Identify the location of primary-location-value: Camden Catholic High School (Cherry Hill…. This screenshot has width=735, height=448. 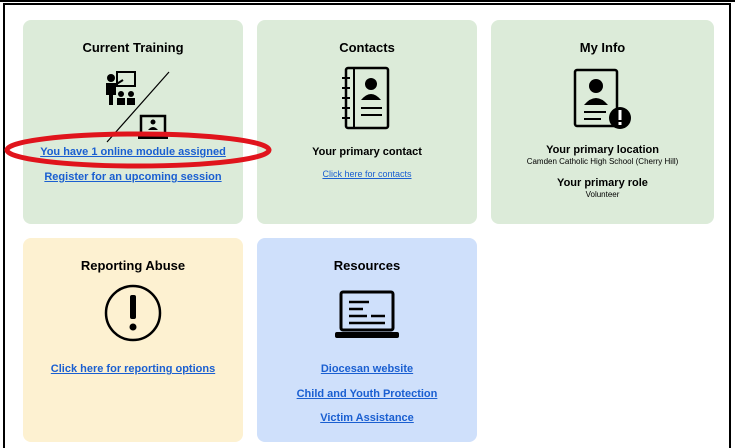
(602, 161).